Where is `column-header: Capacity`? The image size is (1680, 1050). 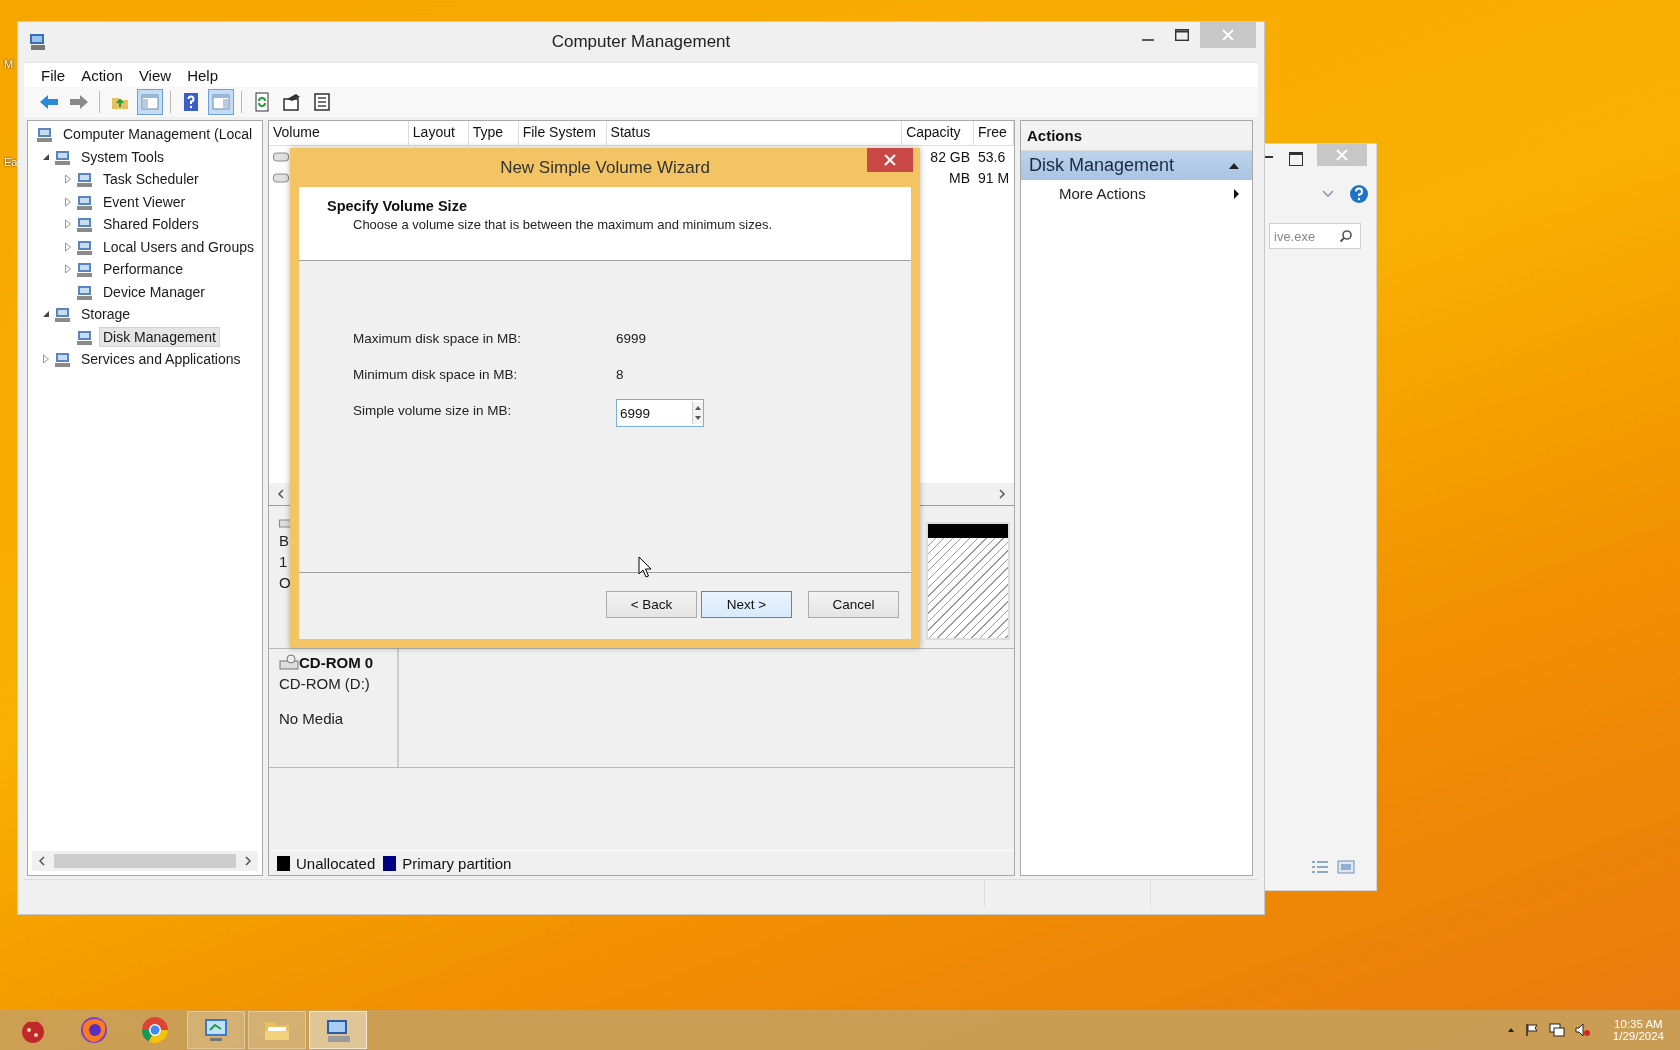
column-header: Capacity is located at coordinates (938, 133).